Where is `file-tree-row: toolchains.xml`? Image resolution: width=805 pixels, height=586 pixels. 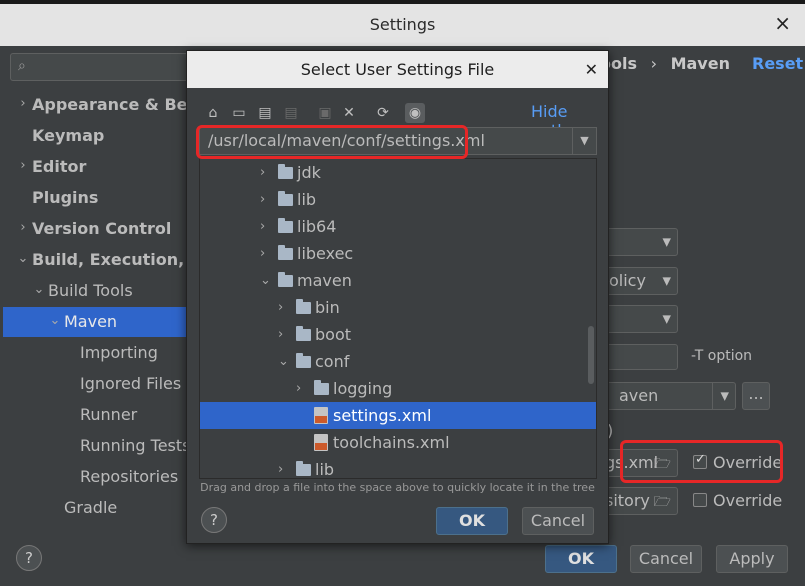 file-tree-row: toolchains.xml is located at coordinates (398, 442).